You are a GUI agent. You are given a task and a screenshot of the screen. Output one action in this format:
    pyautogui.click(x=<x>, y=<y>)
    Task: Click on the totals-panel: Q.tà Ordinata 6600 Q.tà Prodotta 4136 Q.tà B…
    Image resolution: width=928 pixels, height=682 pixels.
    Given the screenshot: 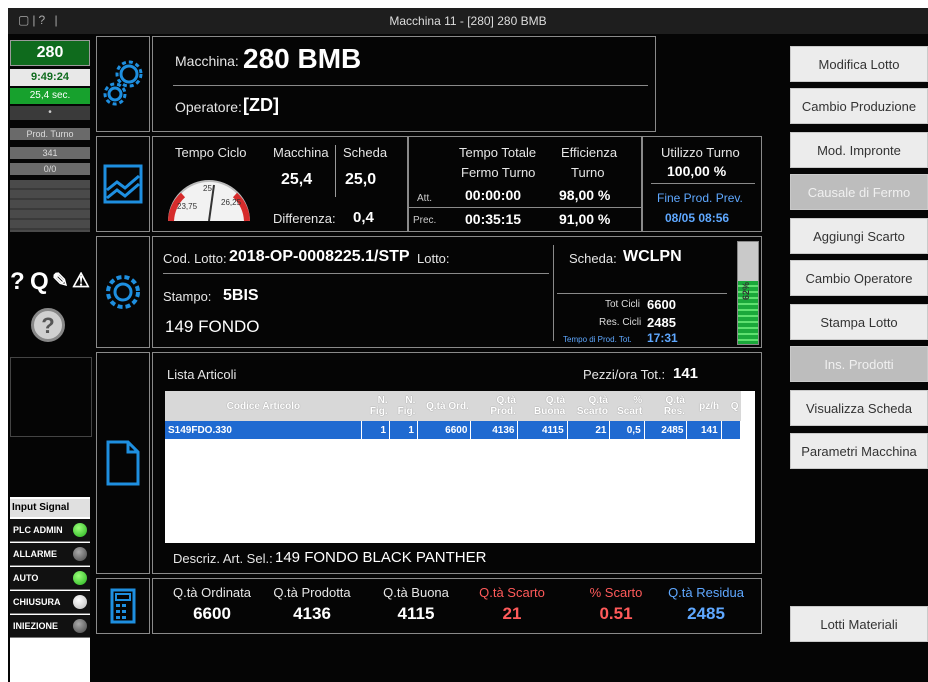 What is the action you would take?
    pyautogui.click(x=457, y=606)
    